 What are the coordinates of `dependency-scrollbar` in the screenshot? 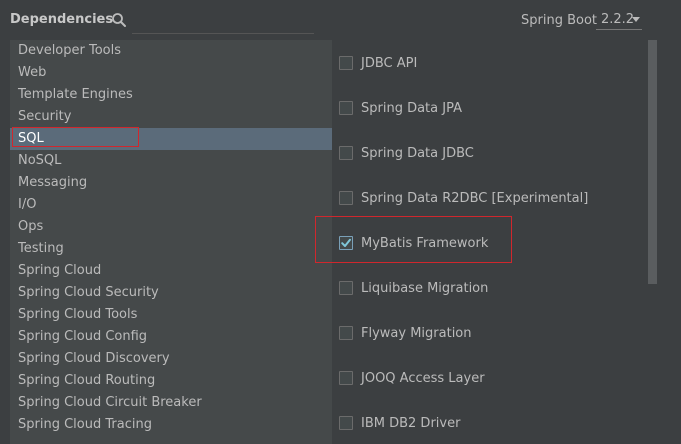 It's located at (652, 242).